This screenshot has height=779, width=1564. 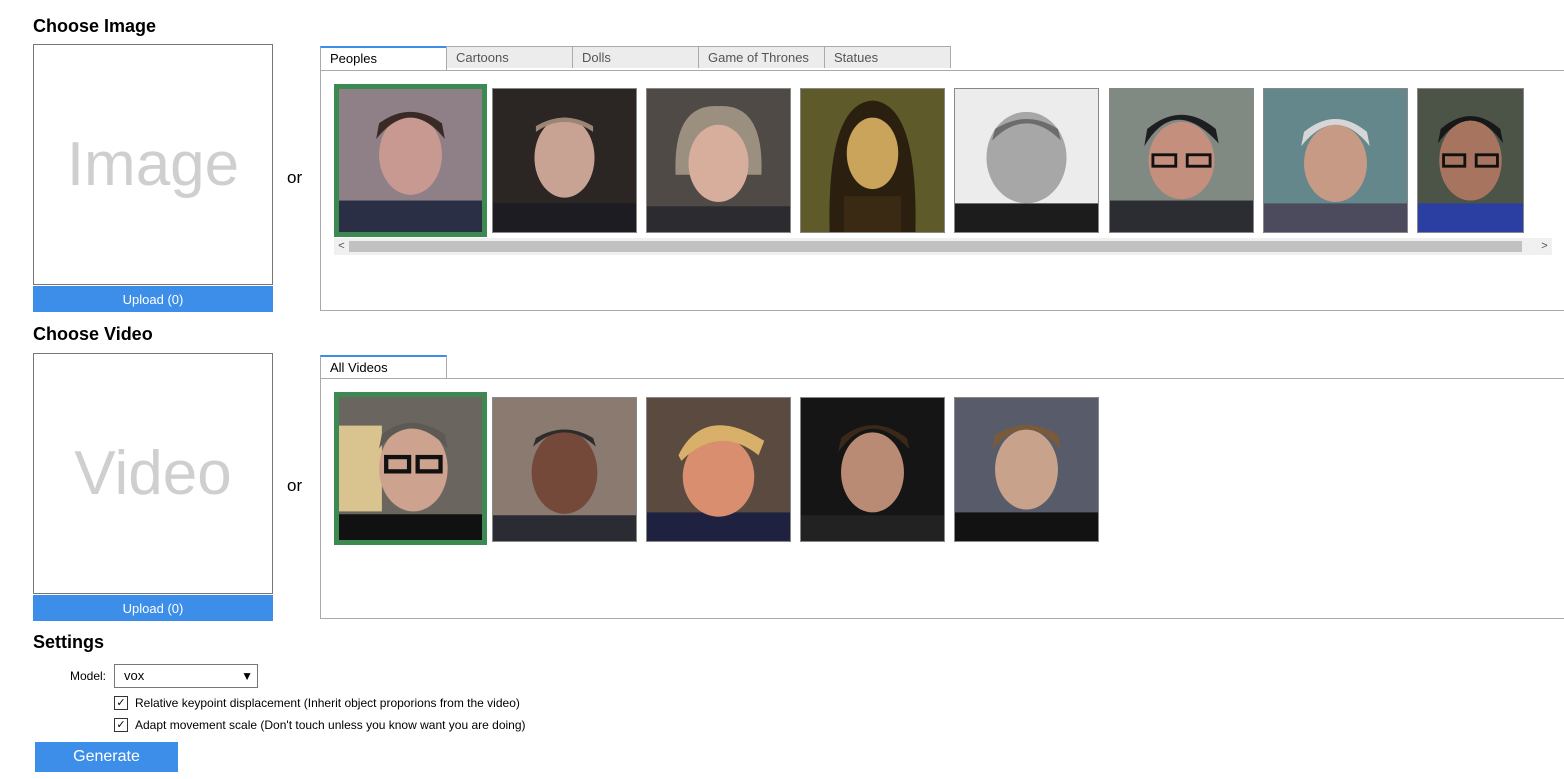 What do you see at coordinates (88, 676) in the screenshot?
I see `model-label: Model:` at bounding box center [88, 676].